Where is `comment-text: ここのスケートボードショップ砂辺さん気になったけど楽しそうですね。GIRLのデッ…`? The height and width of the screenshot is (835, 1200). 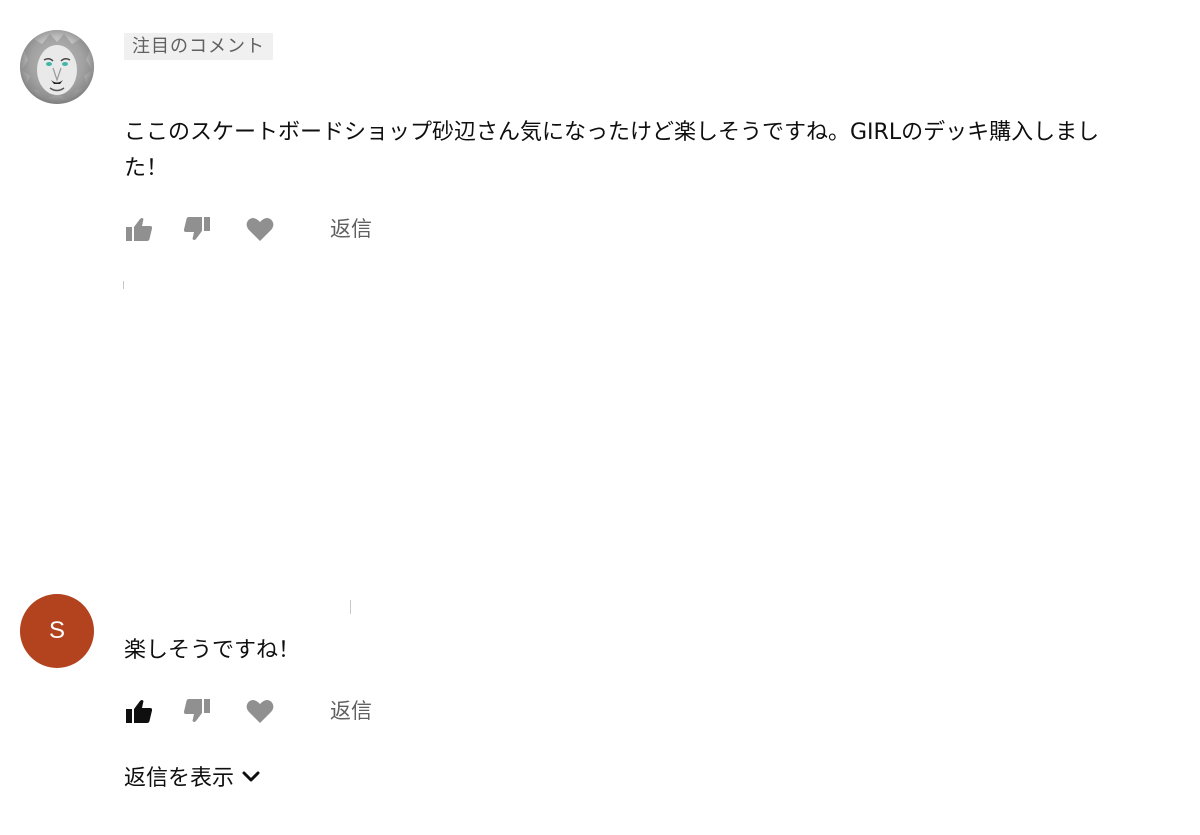
comment-text: ここのスケートボードショップ砂辺さん気になったけど楽しそうですね。GIRLのデッ… is located at coordinates (612, 150).